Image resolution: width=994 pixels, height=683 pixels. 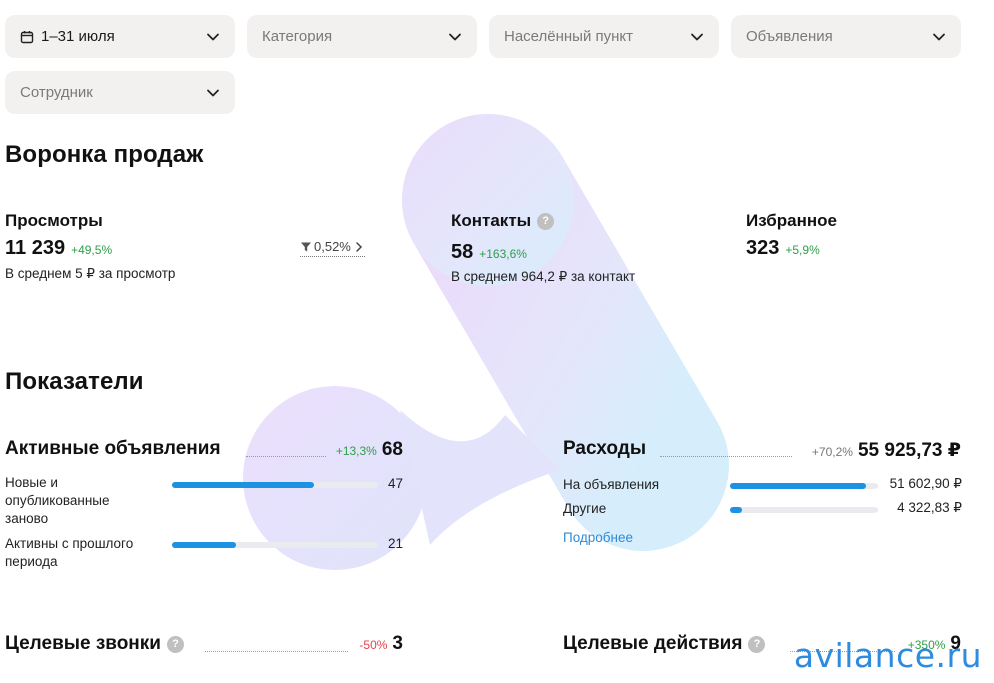 I want to click on category-filter-label: Категория, so click(x=297, y=36).